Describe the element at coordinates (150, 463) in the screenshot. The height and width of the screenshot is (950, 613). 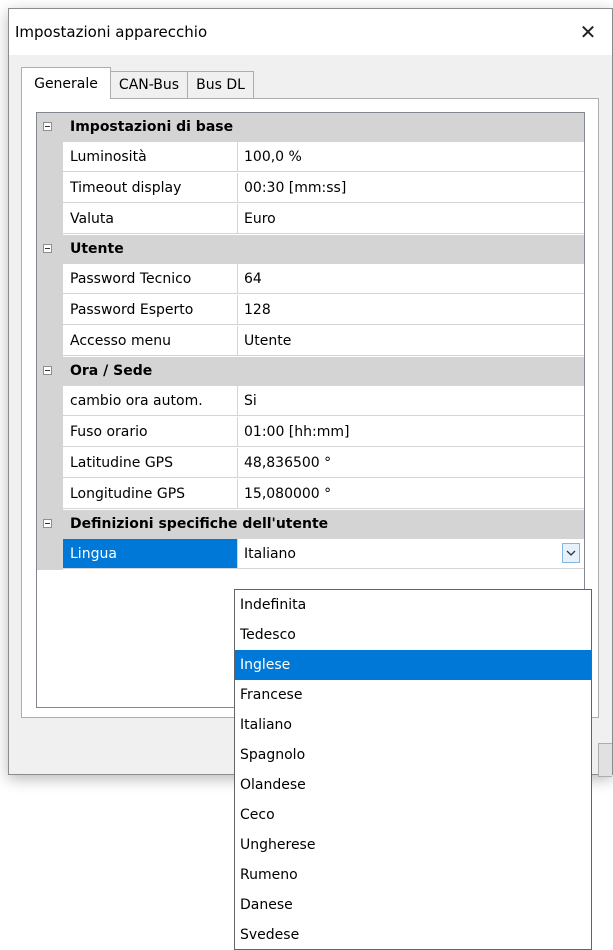
I see `property-name: Latitudine GPS` at that location.